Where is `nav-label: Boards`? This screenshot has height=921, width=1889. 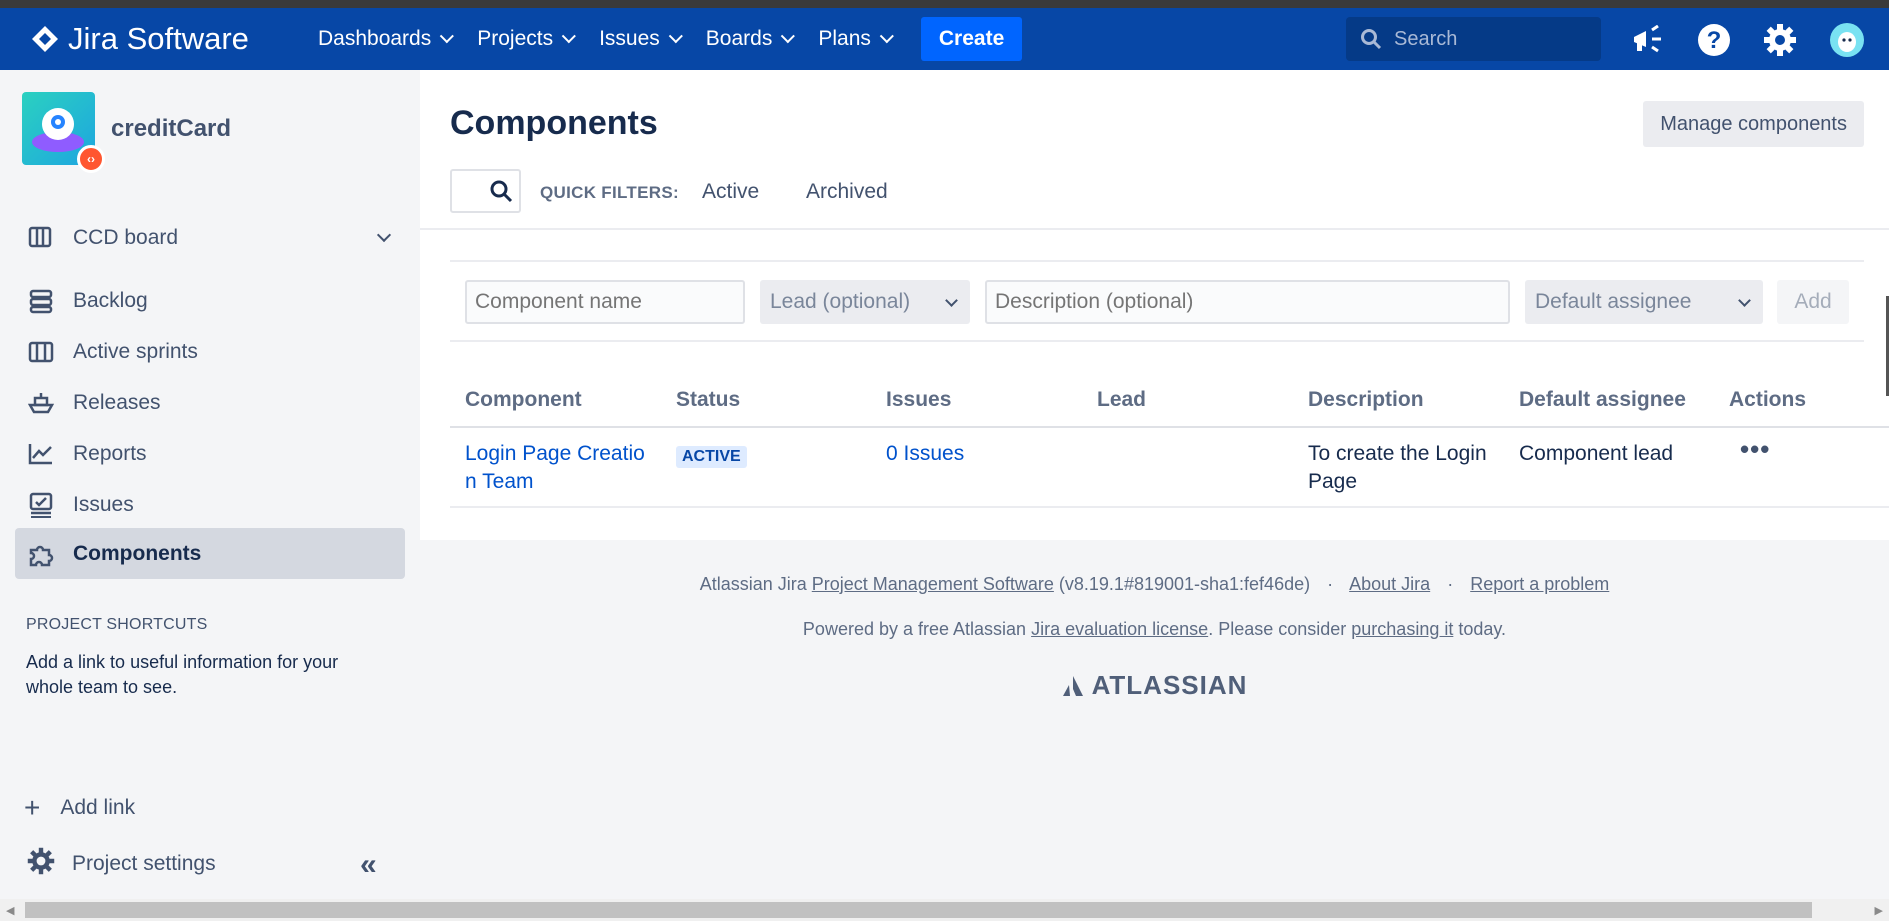 nav-label: Boards is located at coordinates (739, 38).